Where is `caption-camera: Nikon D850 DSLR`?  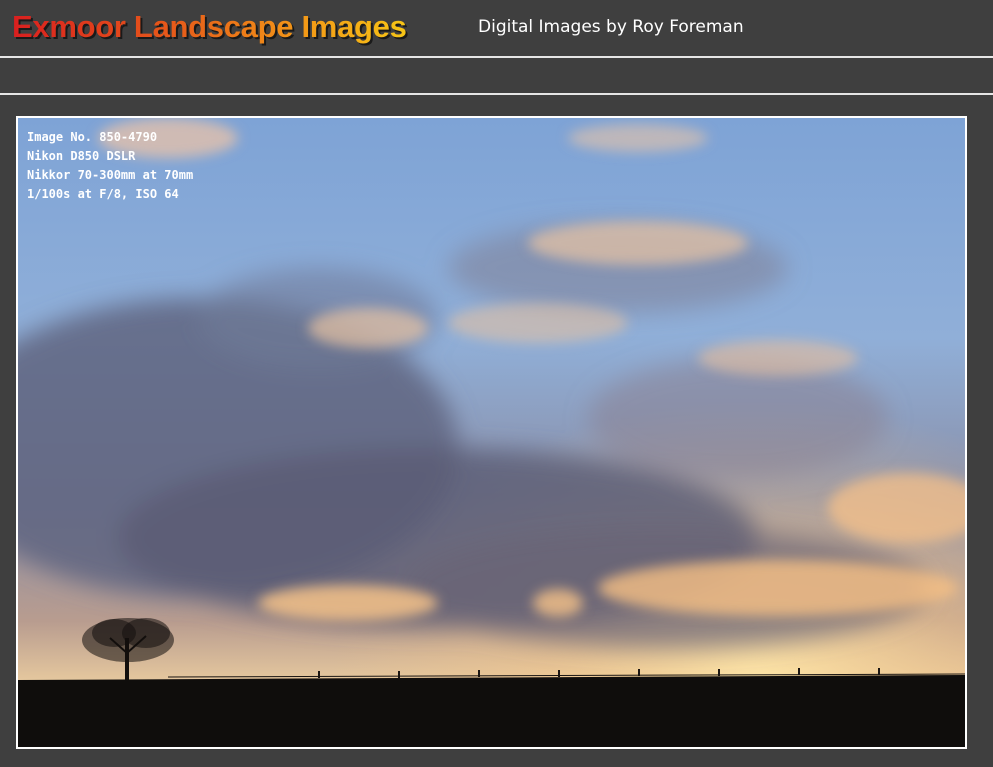
caption-camera: Nikon D850 DSLR is located at coordinates (81, 156).